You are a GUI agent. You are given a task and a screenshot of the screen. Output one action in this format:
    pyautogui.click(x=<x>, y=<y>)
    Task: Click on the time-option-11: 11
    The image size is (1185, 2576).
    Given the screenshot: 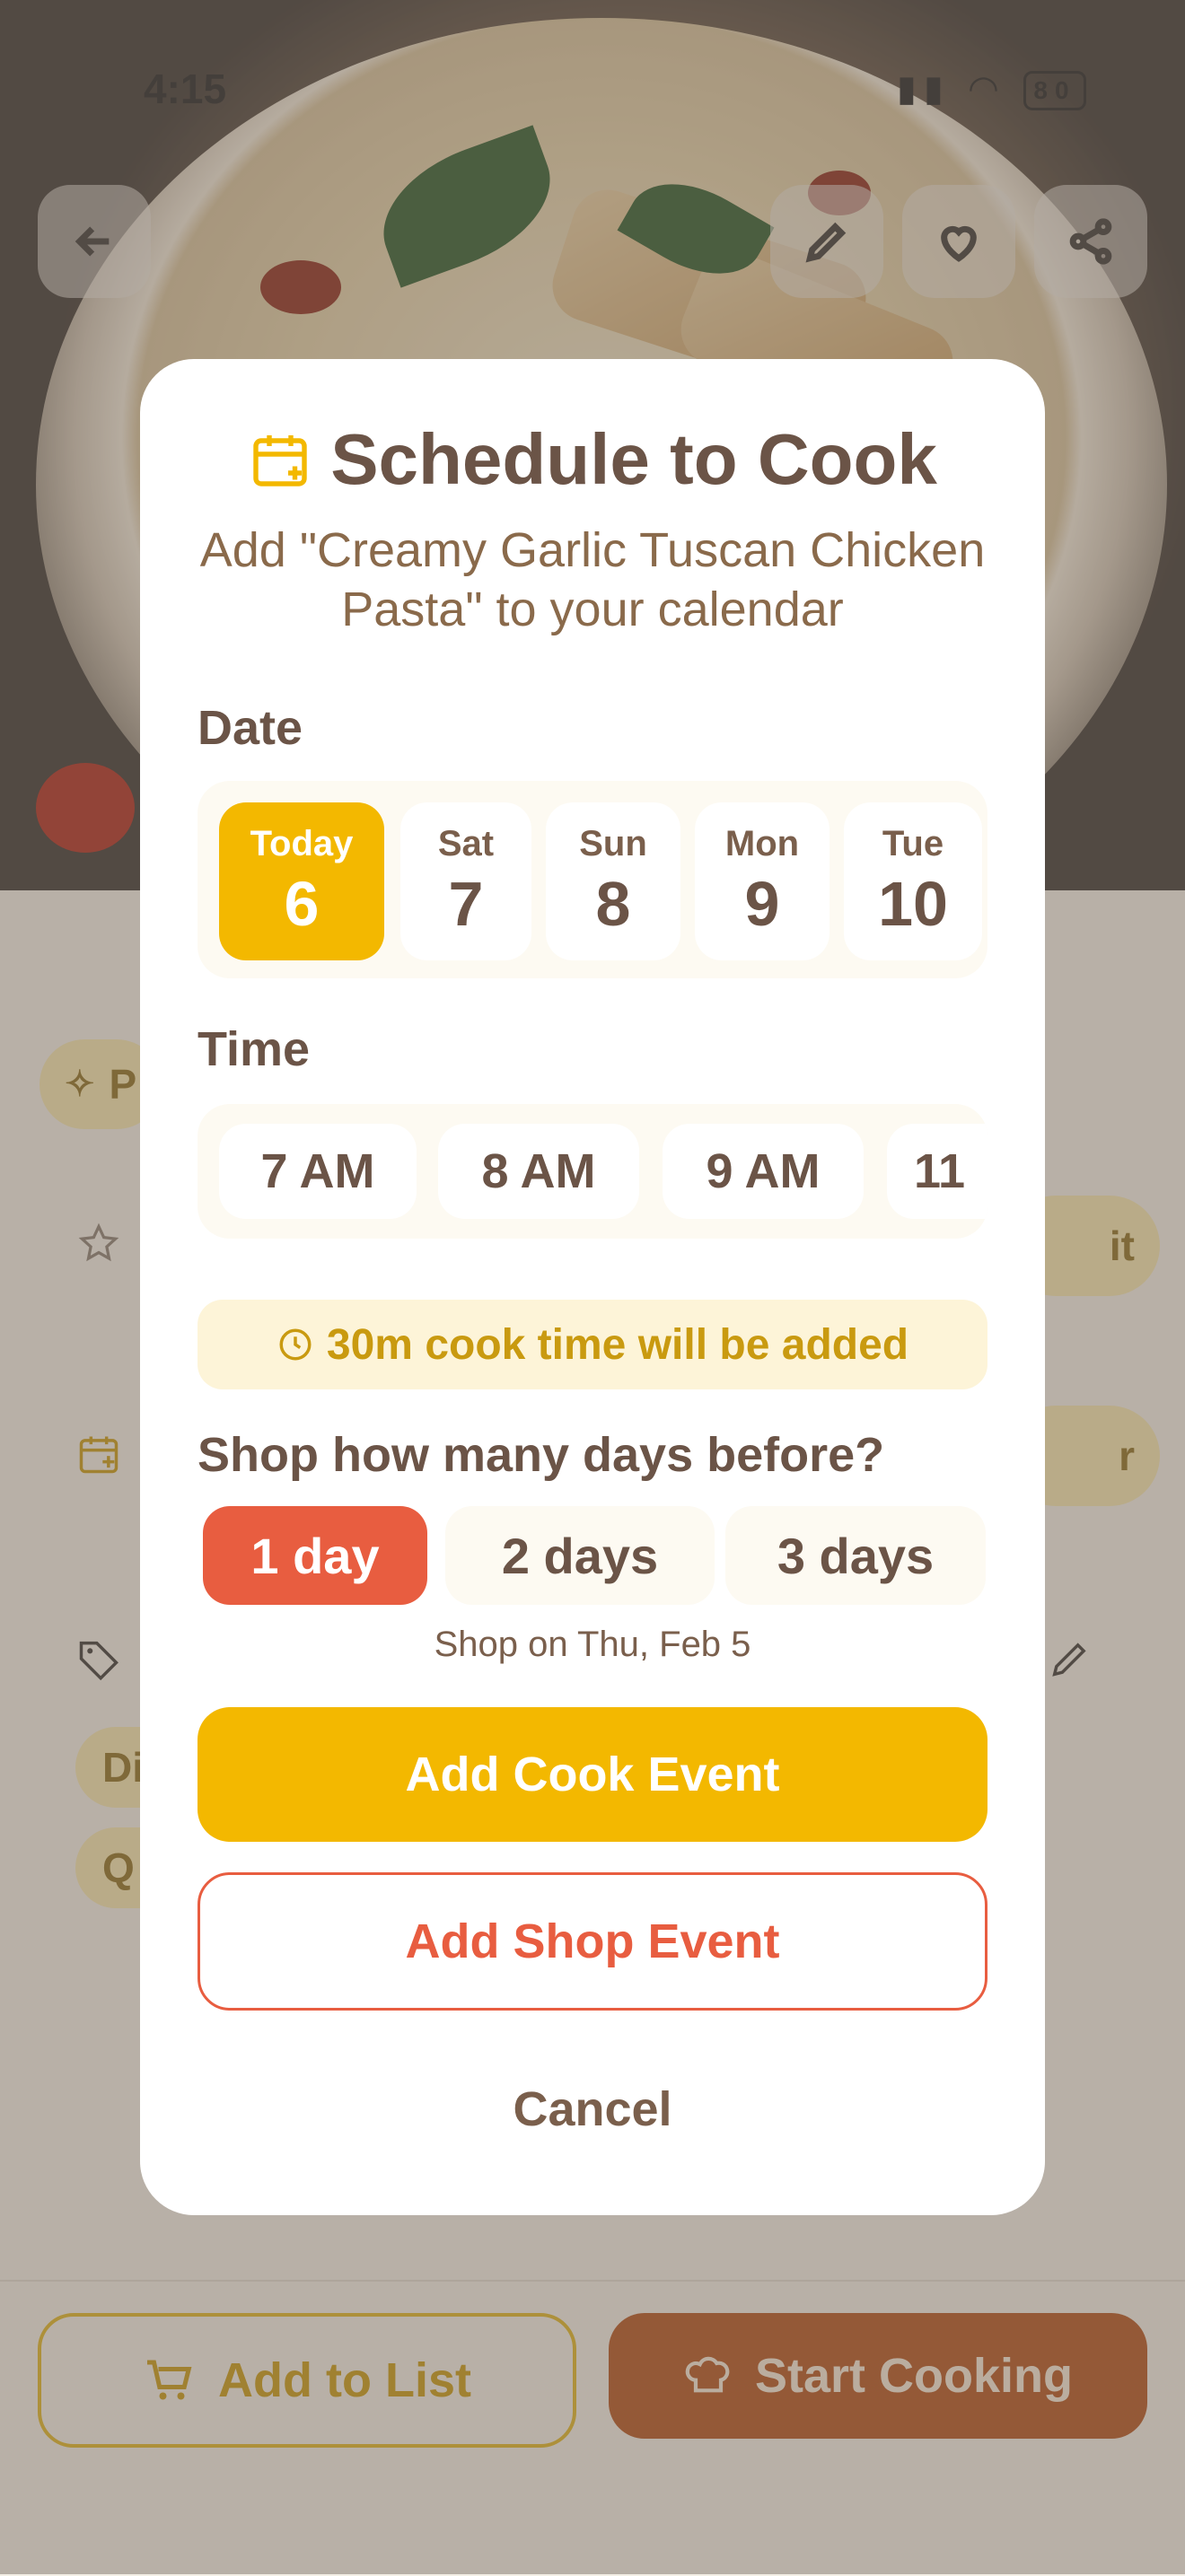 What is the action you would take?
    pyautogui.click(x=937, y=1171)
    